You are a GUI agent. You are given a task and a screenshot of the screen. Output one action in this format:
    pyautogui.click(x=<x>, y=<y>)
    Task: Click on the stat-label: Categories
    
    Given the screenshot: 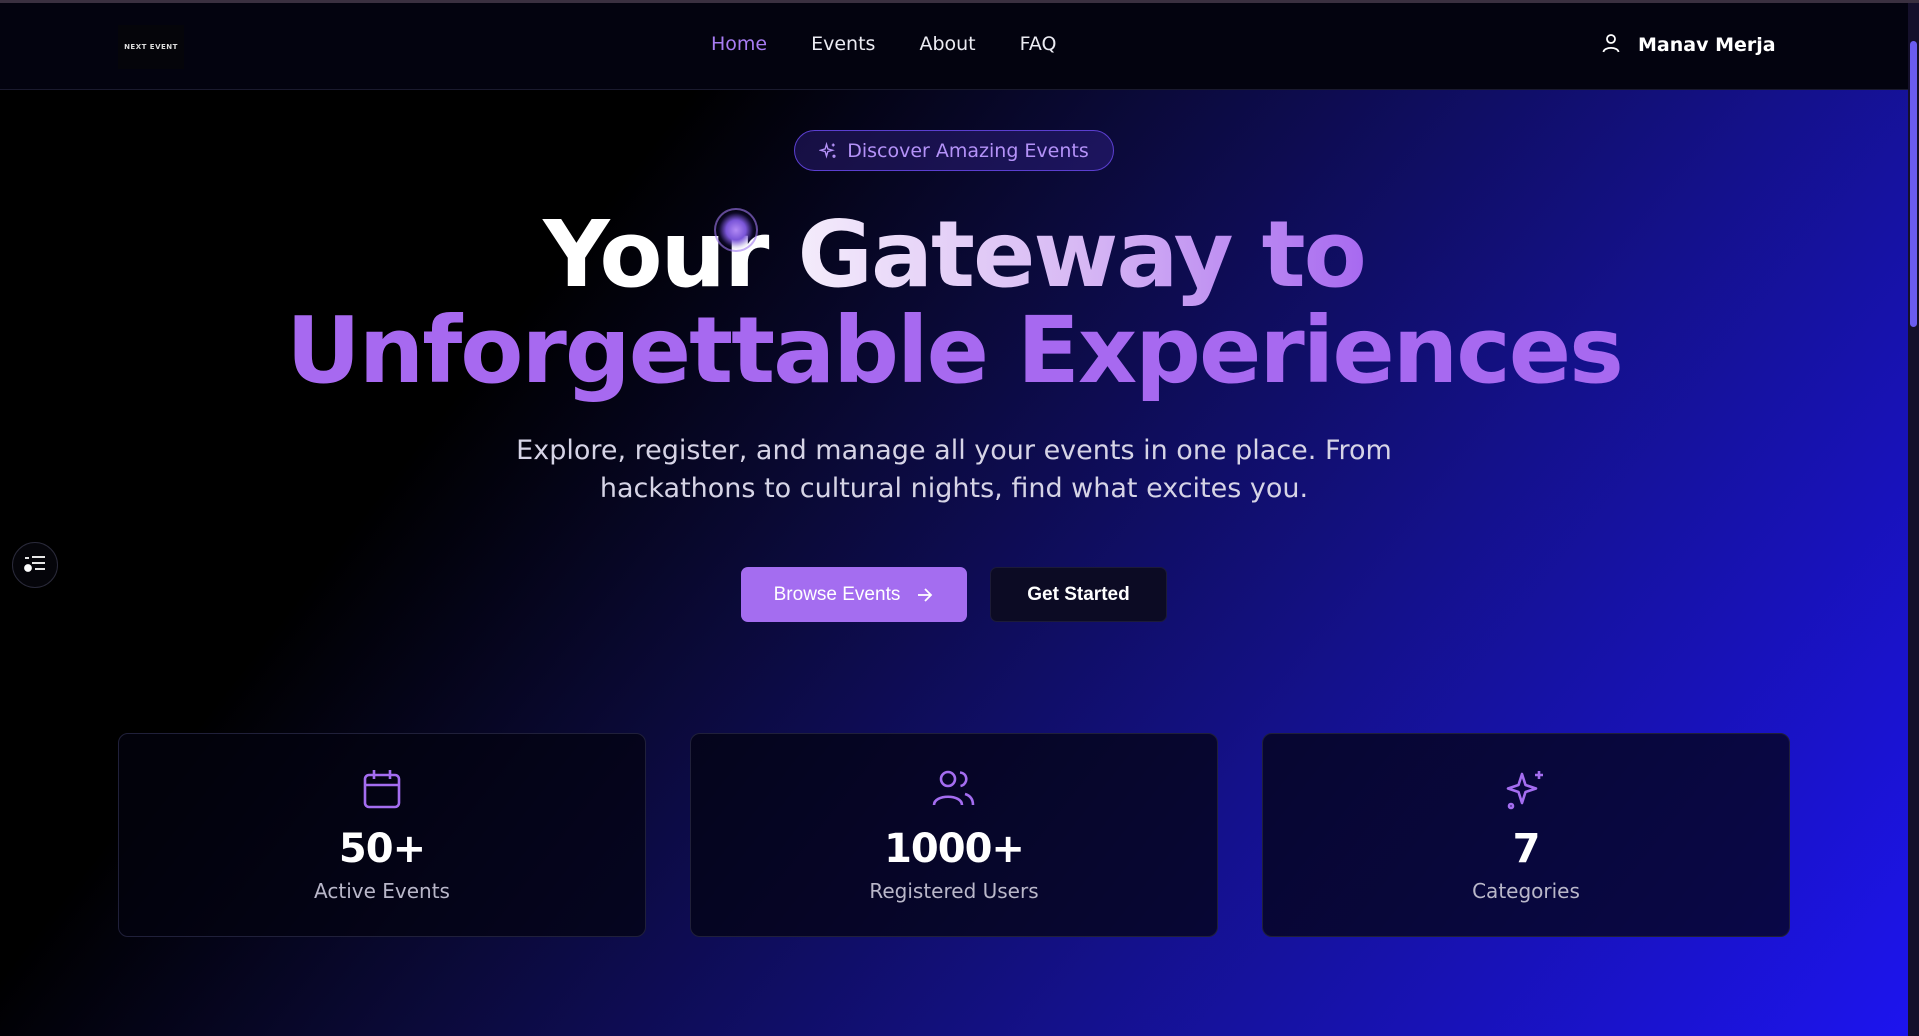 What is the action you would take?
    pyautogui.click(x=1526, y=891)
    